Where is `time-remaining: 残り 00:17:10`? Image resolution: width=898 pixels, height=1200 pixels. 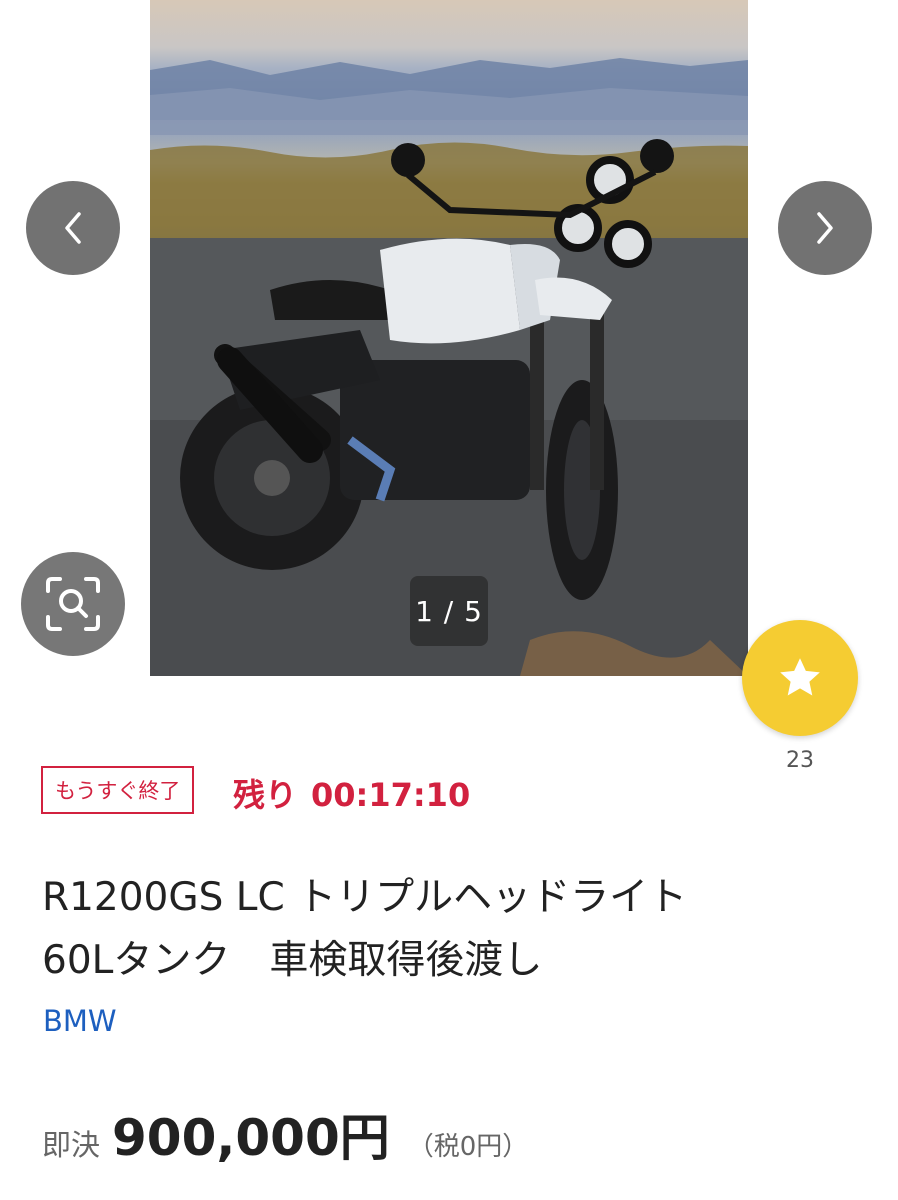 time-remaining: 残り 00:17:10 is located at coordinates (351, 793).